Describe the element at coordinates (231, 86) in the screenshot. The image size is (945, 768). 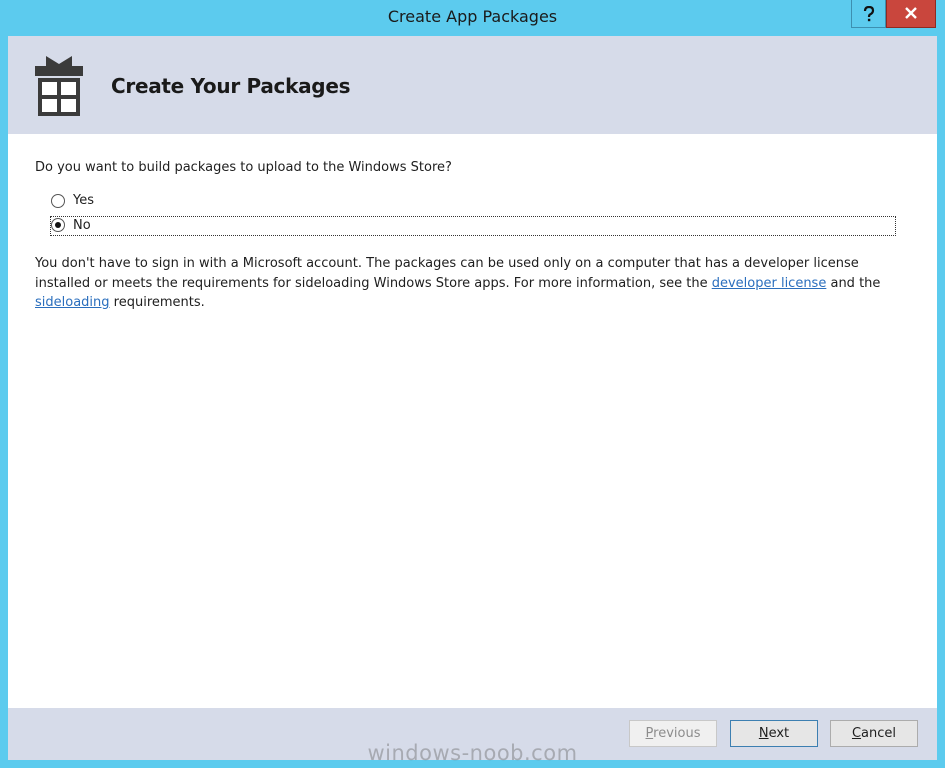
I see `page-title: Create Your Packages` at that location.